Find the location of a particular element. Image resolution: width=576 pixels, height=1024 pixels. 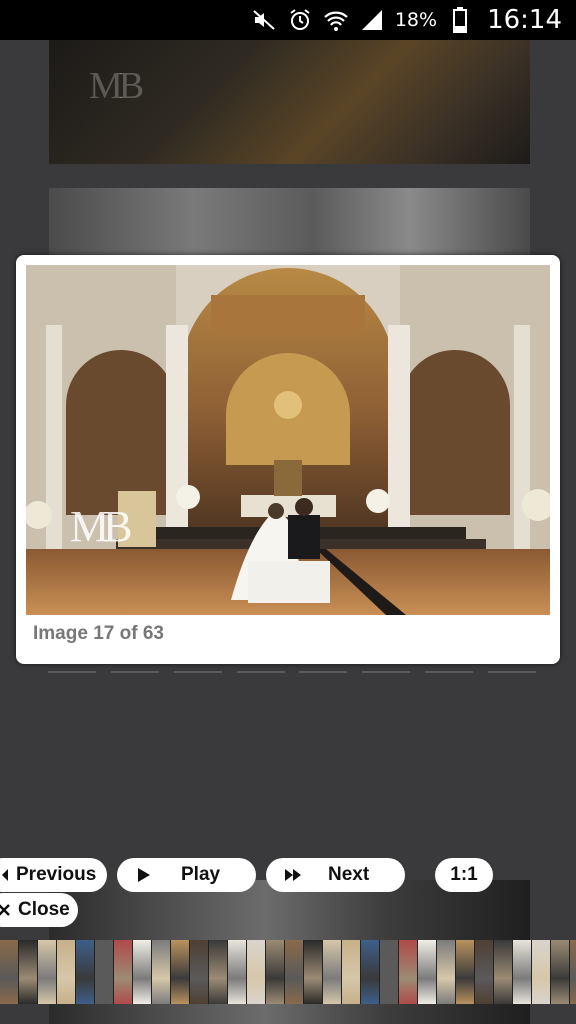

next-button: Next is located at coordinates (335, 875).